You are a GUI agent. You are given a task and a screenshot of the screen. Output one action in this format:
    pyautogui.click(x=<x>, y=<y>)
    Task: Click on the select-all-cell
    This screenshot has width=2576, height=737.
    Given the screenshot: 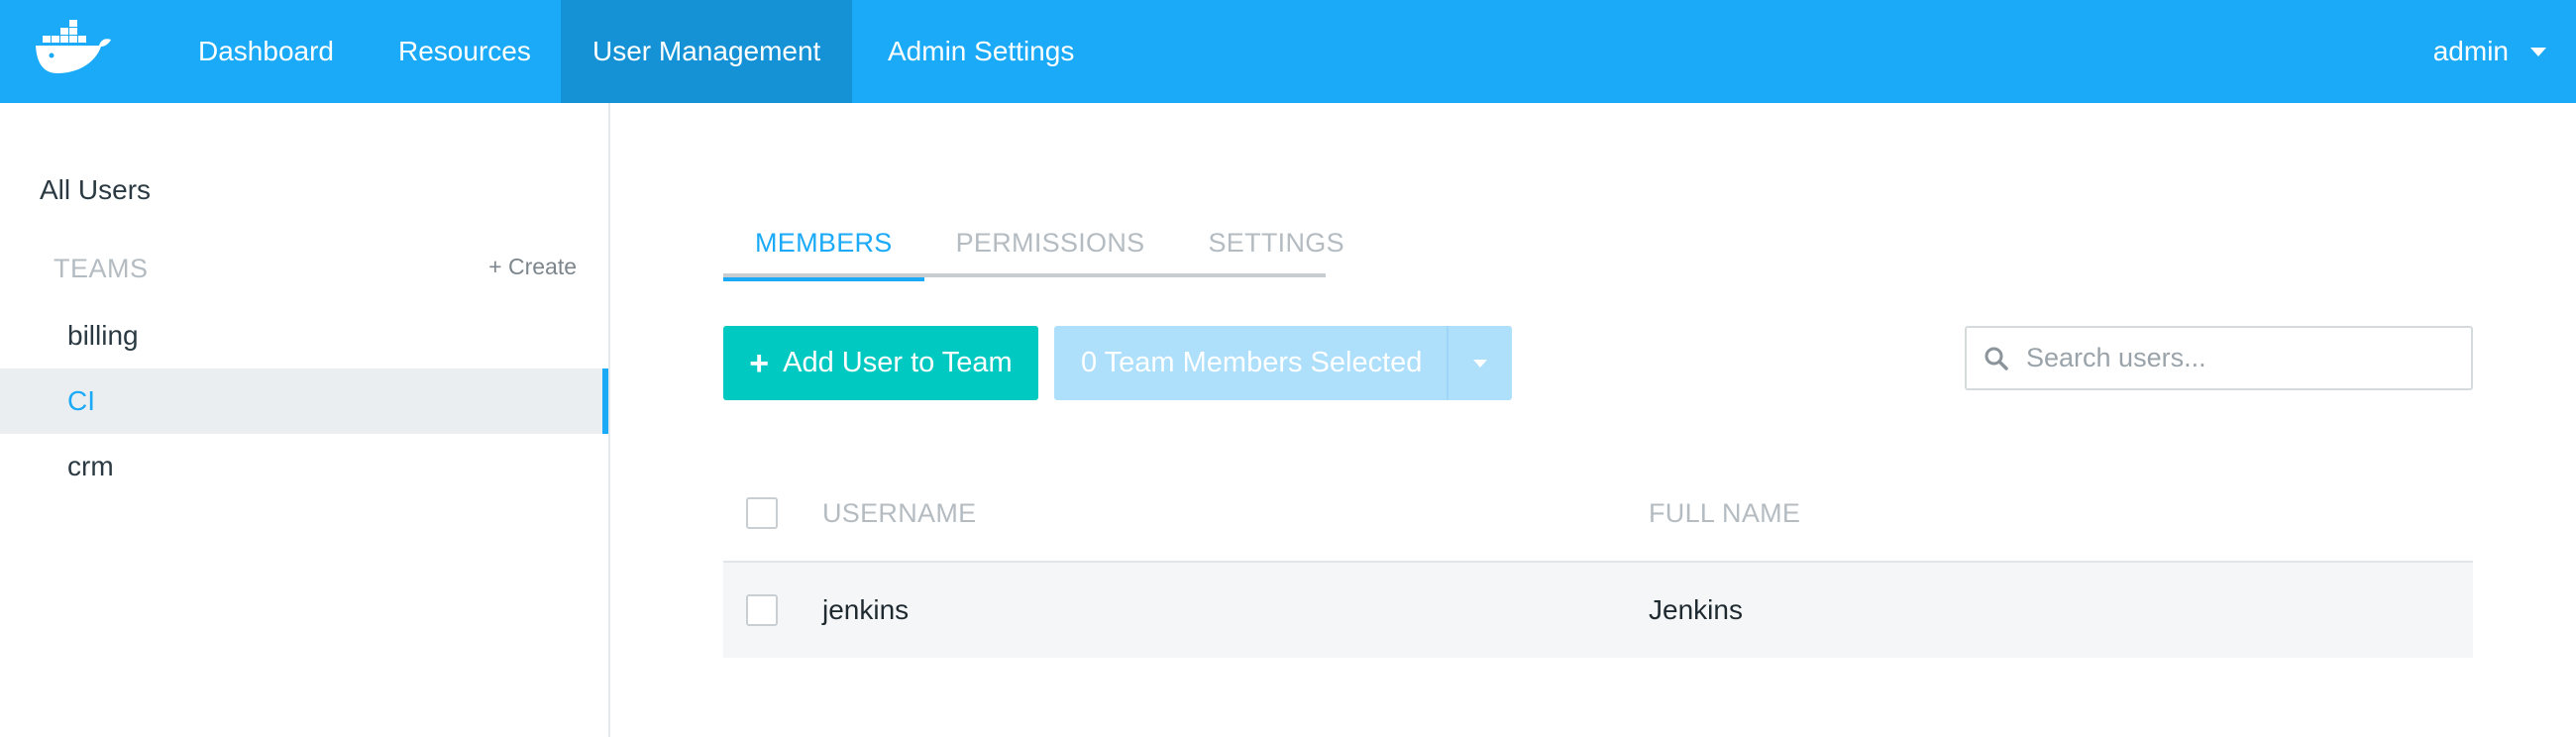 What is the action you would take?
    pyautogui.click(x=772, y=513)
    